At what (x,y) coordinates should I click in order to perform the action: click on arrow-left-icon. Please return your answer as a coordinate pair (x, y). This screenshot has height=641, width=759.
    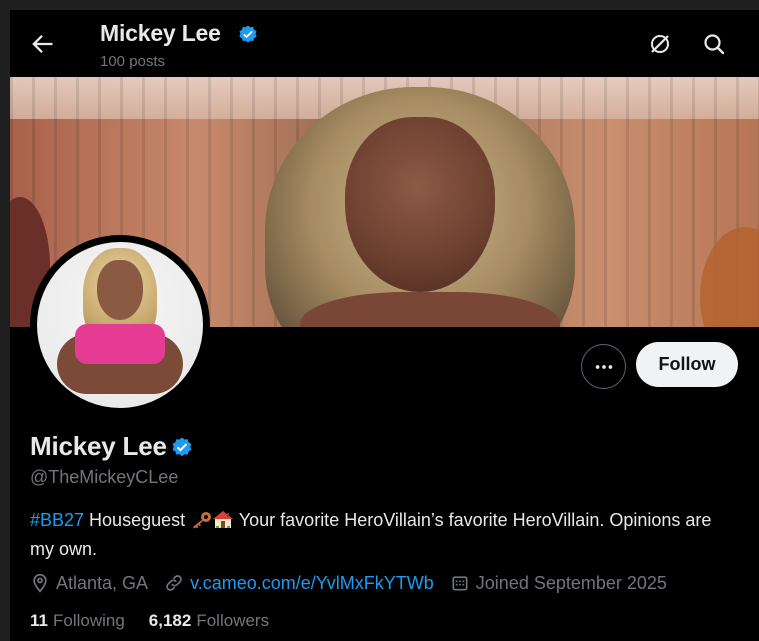
    Looking at the image, I should click on (42, 44).